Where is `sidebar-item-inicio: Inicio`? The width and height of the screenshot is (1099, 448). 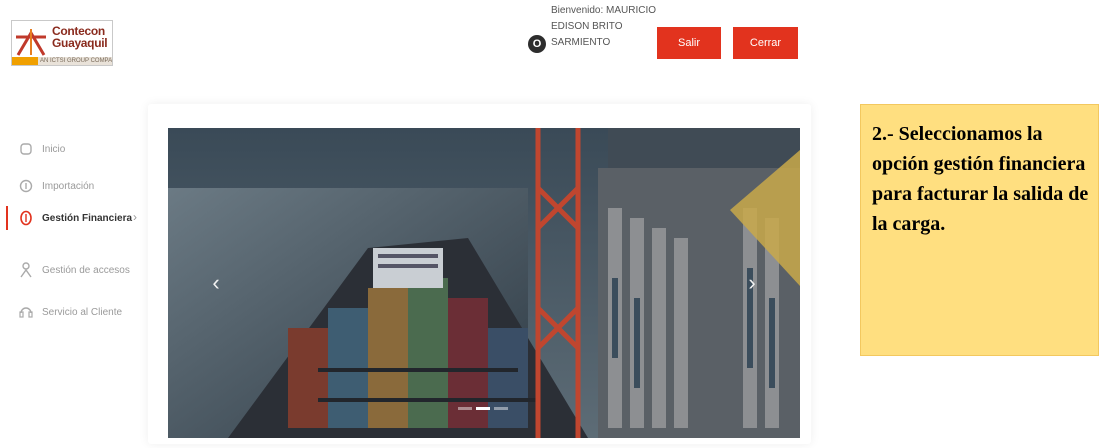 sidebar-item-inicio: Inicio is located at coordinates (75, 149).